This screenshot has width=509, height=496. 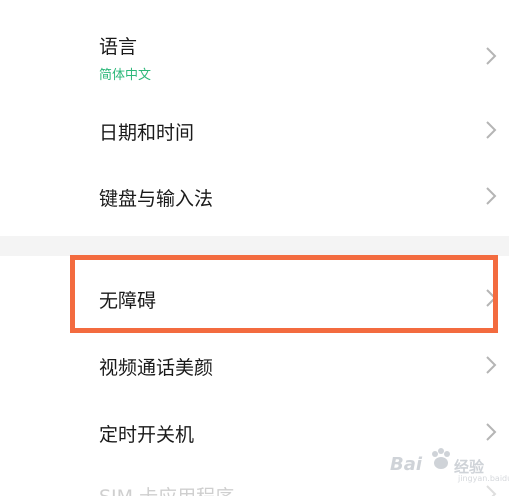 I want to click on baidu-jingyan-watermark: Bai 经验 jingyan.baidu.com, so click(x=449, y=464).